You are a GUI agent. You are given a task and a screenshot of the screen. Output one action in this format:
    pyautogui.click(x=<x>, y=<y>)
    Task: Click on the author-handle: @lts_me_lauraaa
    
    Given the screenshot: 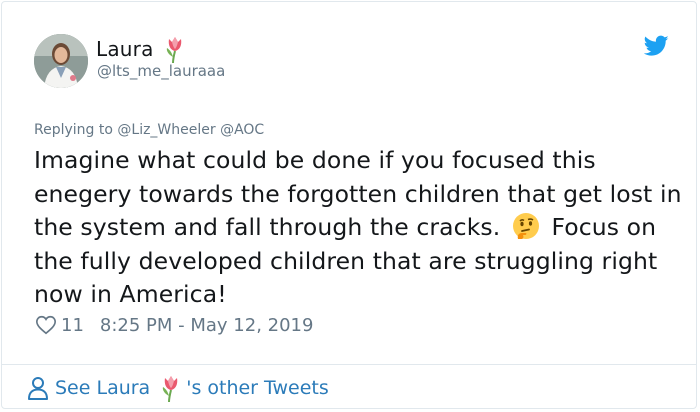 What is the action you would take?
    pyautogui.click(x=161, y=71)
    